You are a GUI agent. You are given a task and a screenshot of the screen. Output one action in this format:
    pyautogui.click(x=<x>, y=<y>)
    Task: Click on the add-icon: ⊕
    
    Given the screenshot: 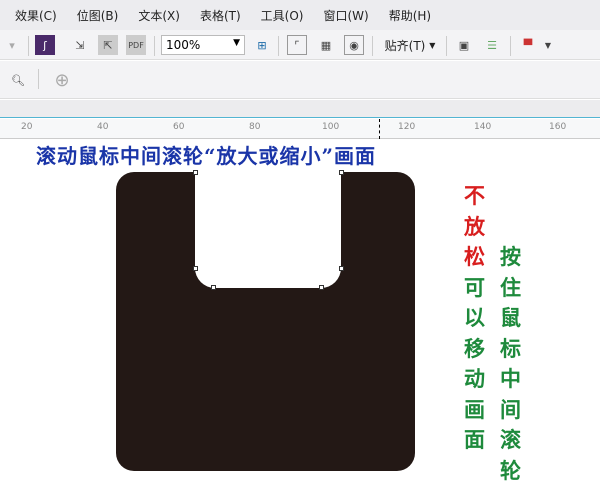 What is the action you would take?
    pyautogui.click(x=62, y=80)
    